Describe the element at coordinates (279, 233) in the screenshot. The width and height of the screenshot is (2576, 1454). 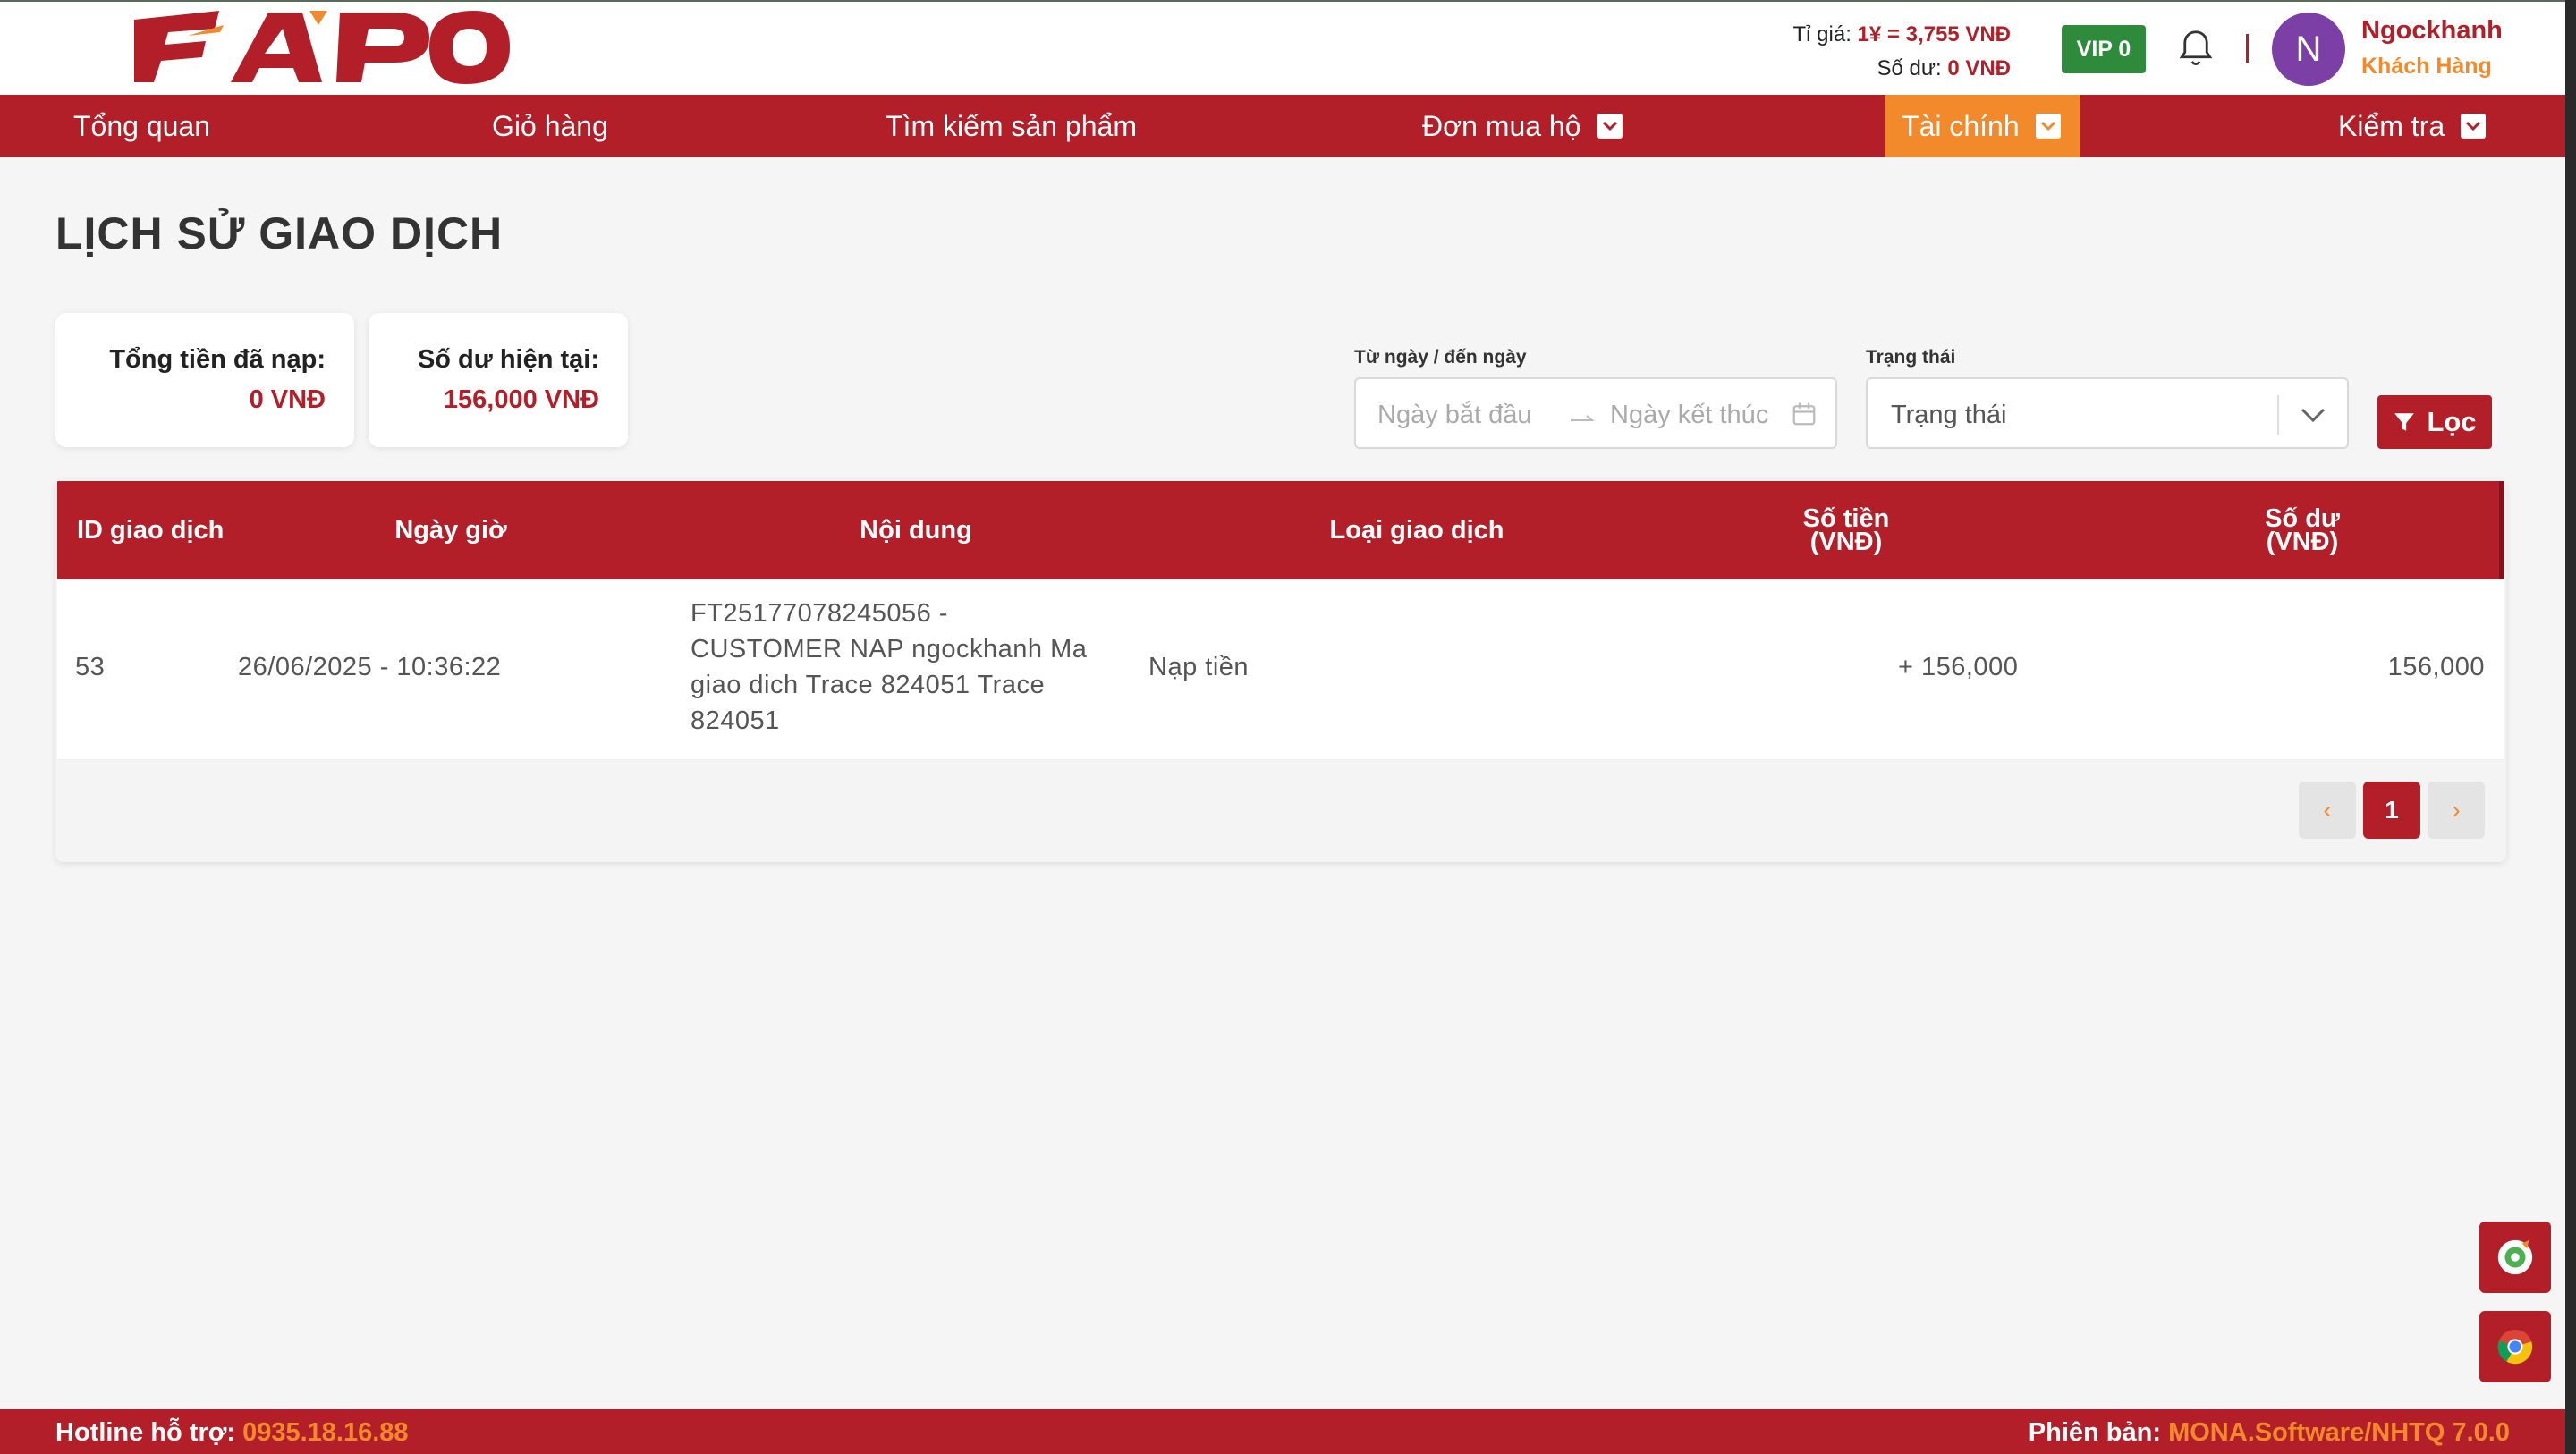
I see `page-title: LỊCH SỬ GIAO DỊCH` at that location.